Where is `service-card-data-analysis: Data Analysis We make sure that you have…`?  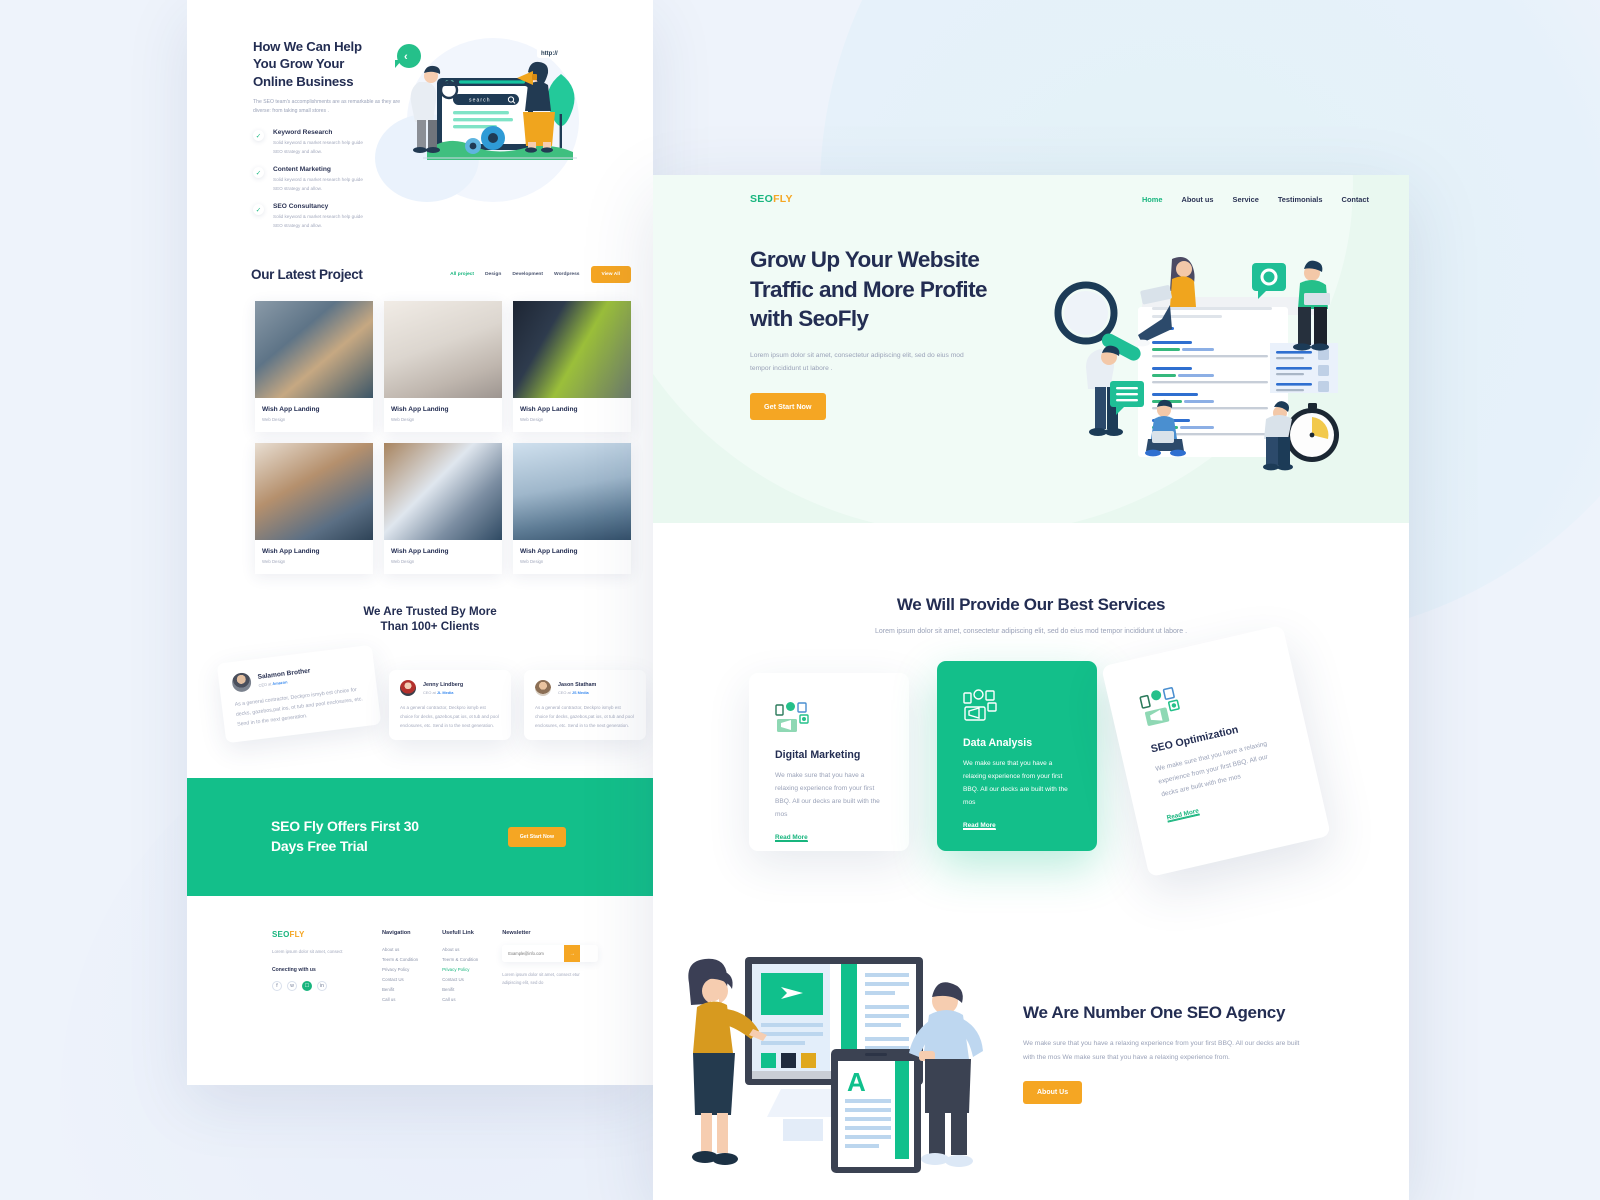
service-card-data-analysis: Data Analysis We make sure that you have… is located at coordinates (1017, 756).